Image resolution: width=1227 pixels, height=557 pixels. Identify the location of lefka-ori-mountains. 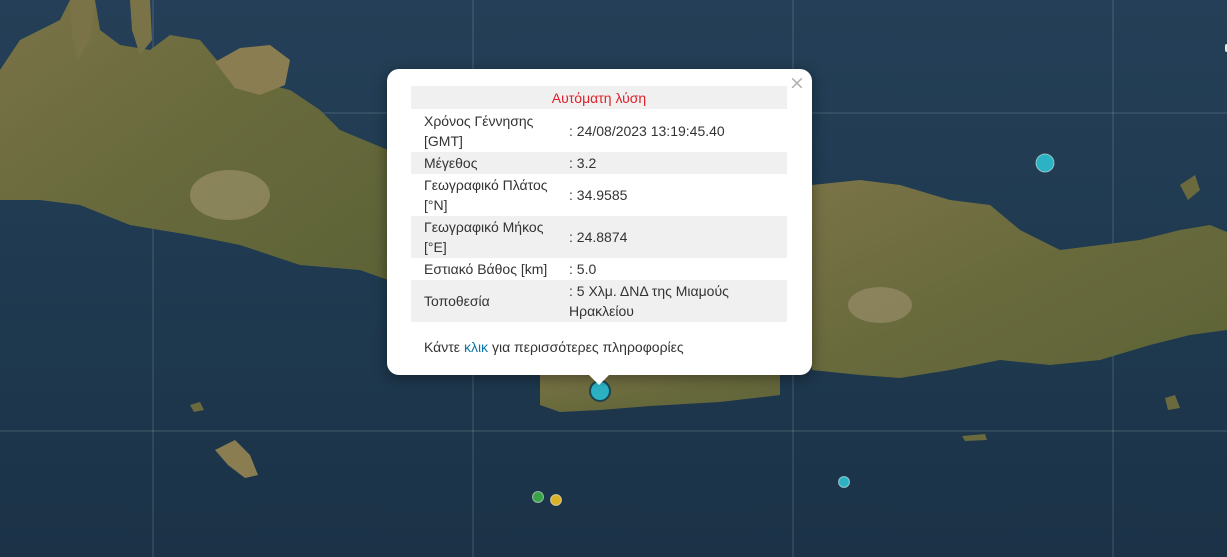
(230, 195).